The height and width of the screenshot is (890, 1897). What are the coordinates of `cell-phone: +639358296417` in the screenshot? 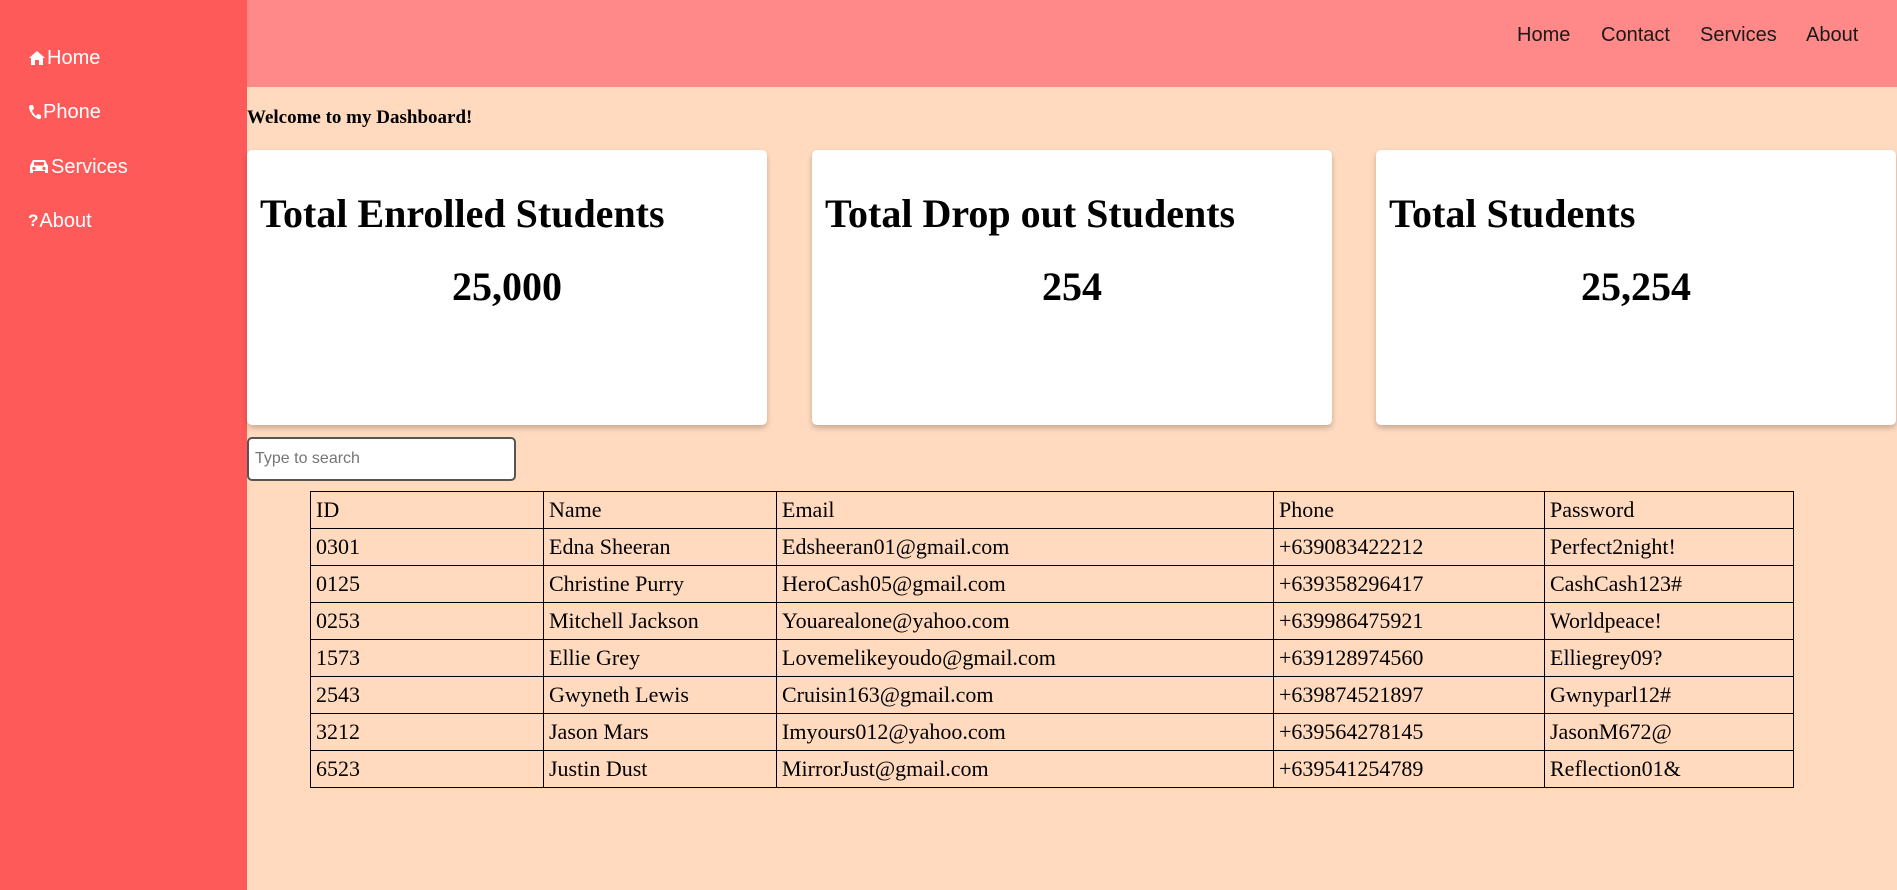 It's located at (1409, 584).